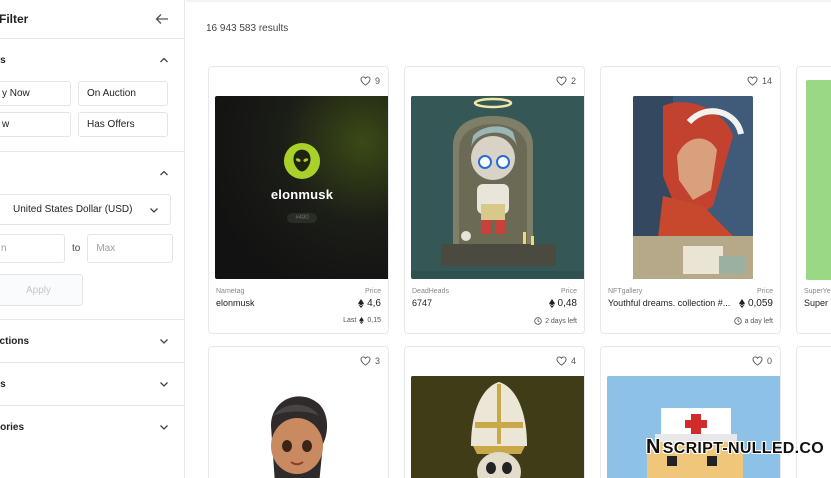 The height and width of the screenshot is (478, 831). I want to click on min-price-input: n, so click(32, 248).